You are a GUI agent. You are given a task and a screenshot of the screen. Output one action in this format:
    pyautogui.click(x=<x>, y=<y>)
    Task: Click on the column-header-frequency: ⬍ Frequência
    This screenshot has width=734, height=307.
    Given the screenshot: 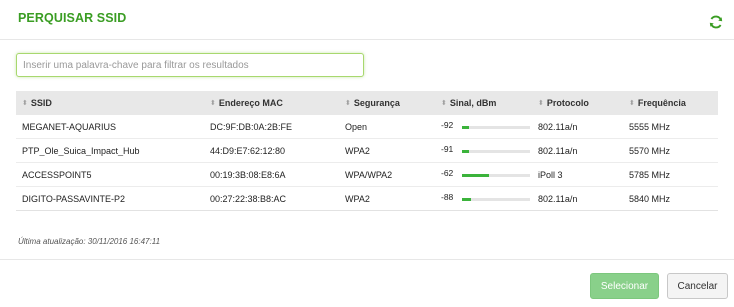 What is the action you would take?
    pyautogui.click(x=670, y=103)
    